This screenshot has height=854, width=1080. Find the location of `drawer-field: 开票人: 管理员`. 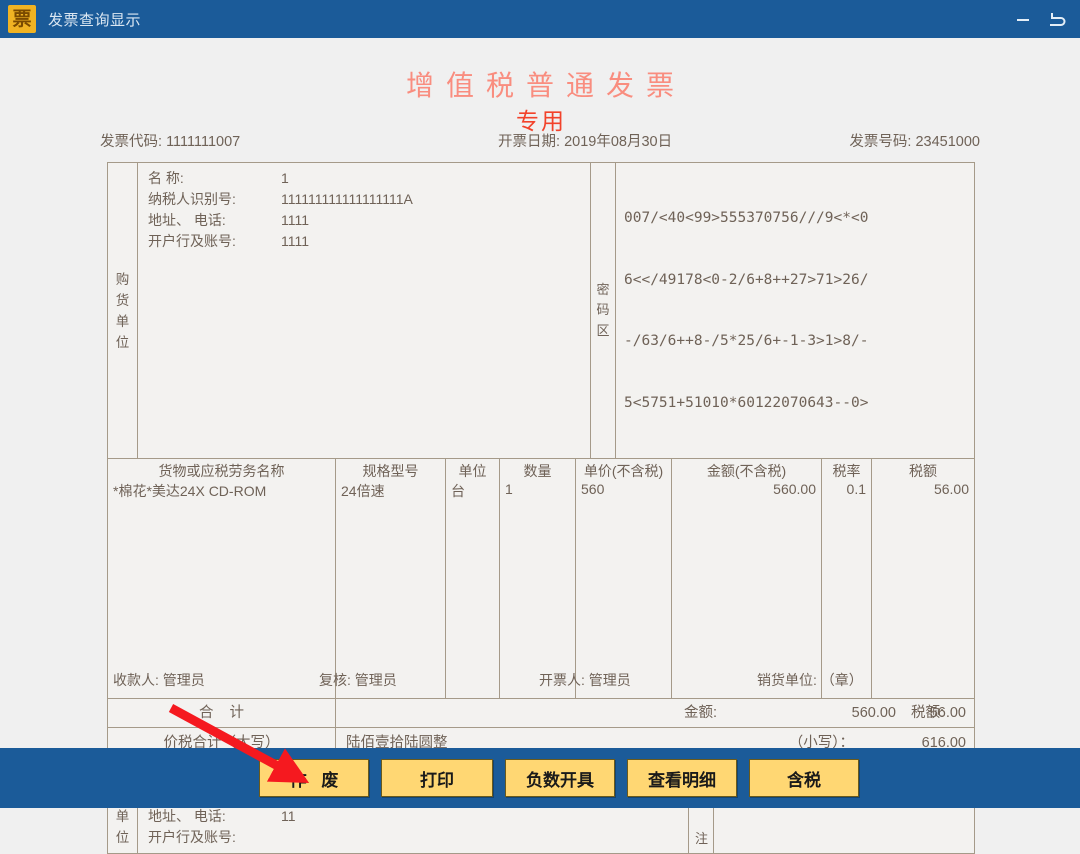

drawer-field: 开票人: 管理员 is located at coordinates (585, 680).